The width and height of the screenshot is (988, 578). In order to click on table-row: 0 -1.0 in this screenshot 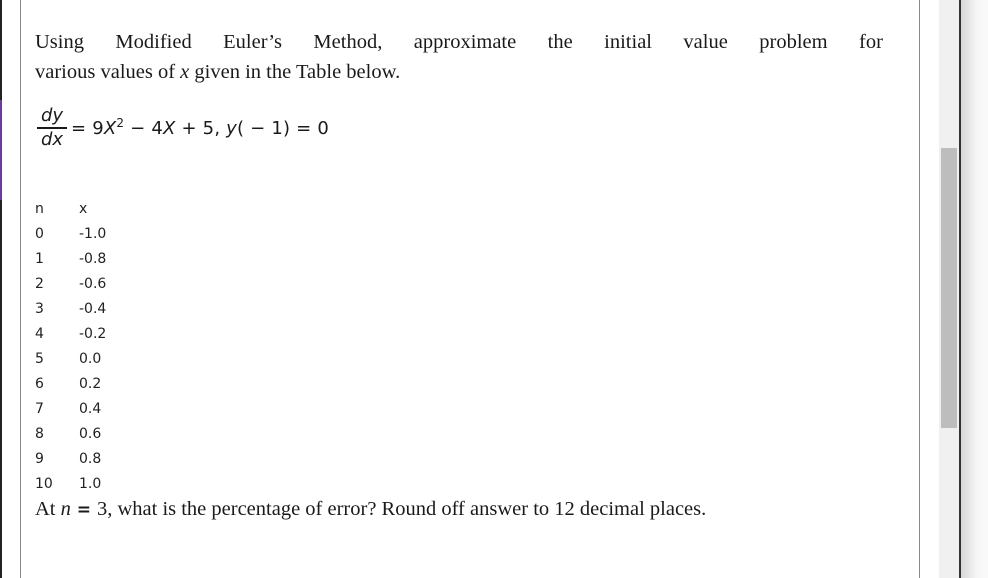, I will do `click(87, 234)`.